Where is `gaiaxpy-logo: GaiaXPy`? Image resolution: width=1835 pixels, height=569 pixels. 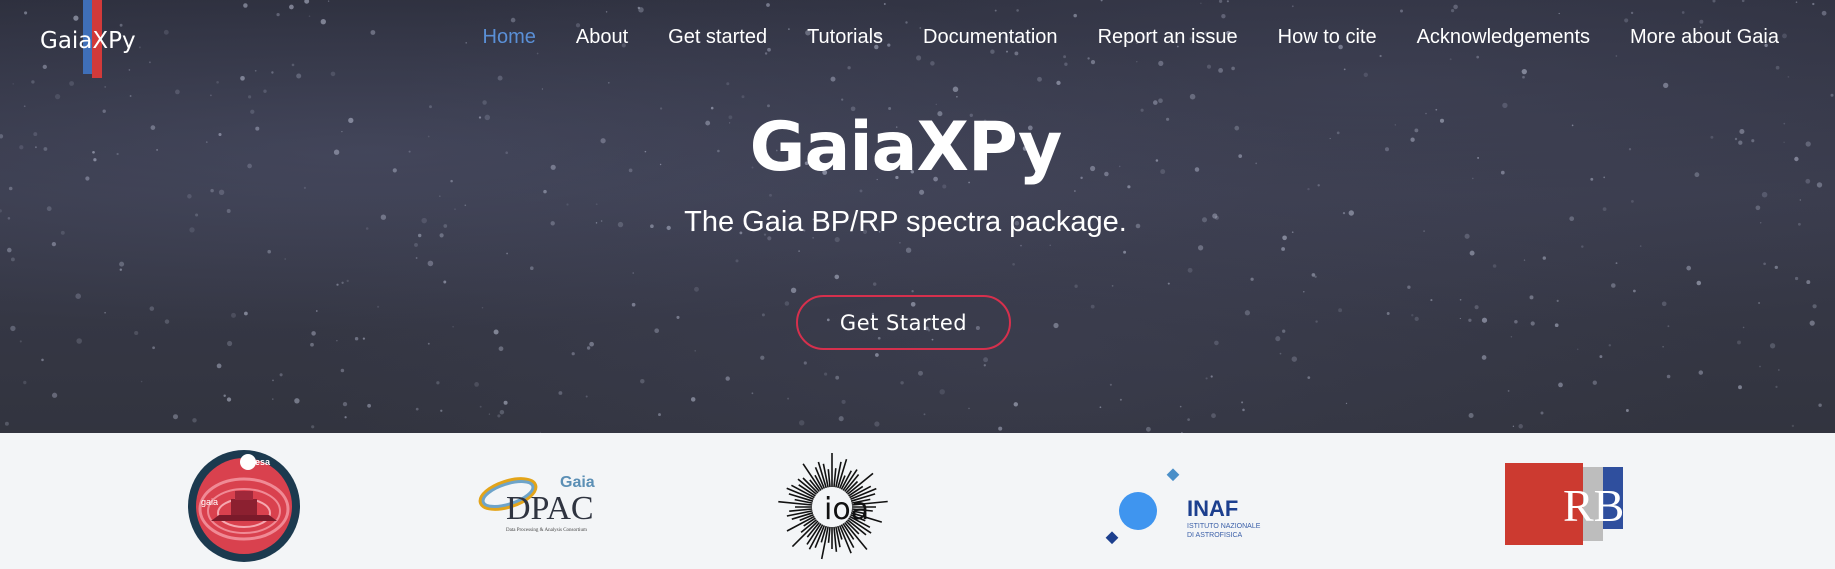
gaiaxpy-logo: GaiaXPy is located at coordinates (90, 40).